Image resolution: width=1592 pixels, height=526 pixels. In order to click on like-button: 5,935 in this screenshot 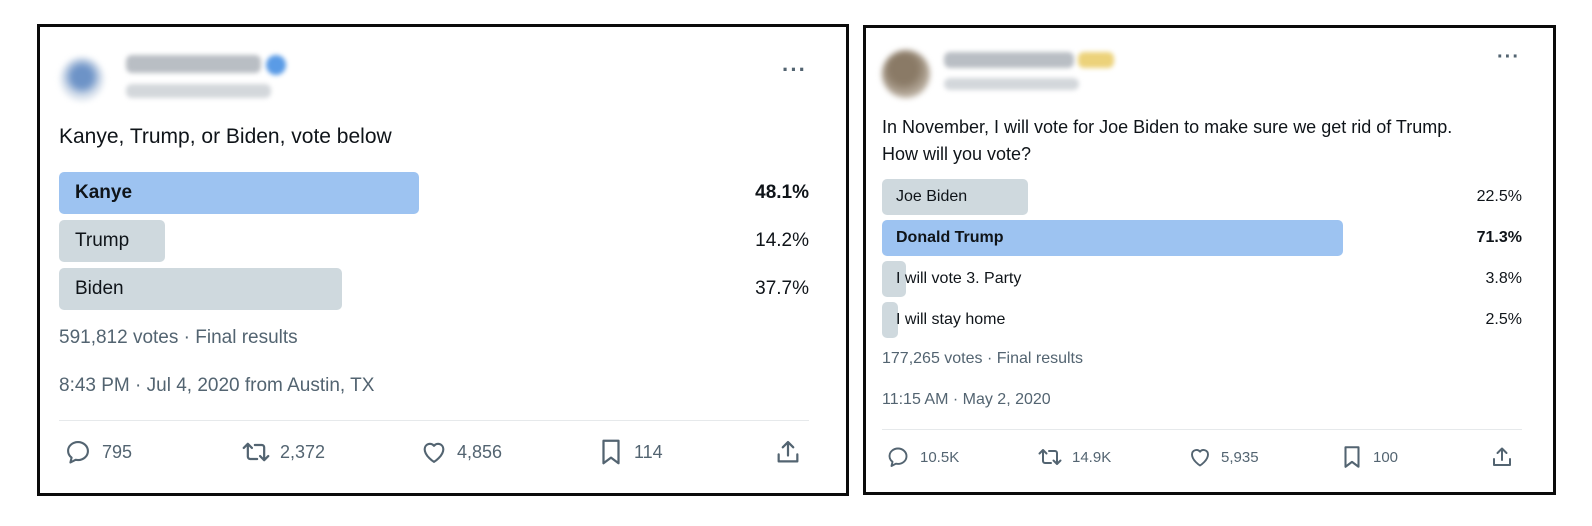, I will do `click(1223, 457)`.